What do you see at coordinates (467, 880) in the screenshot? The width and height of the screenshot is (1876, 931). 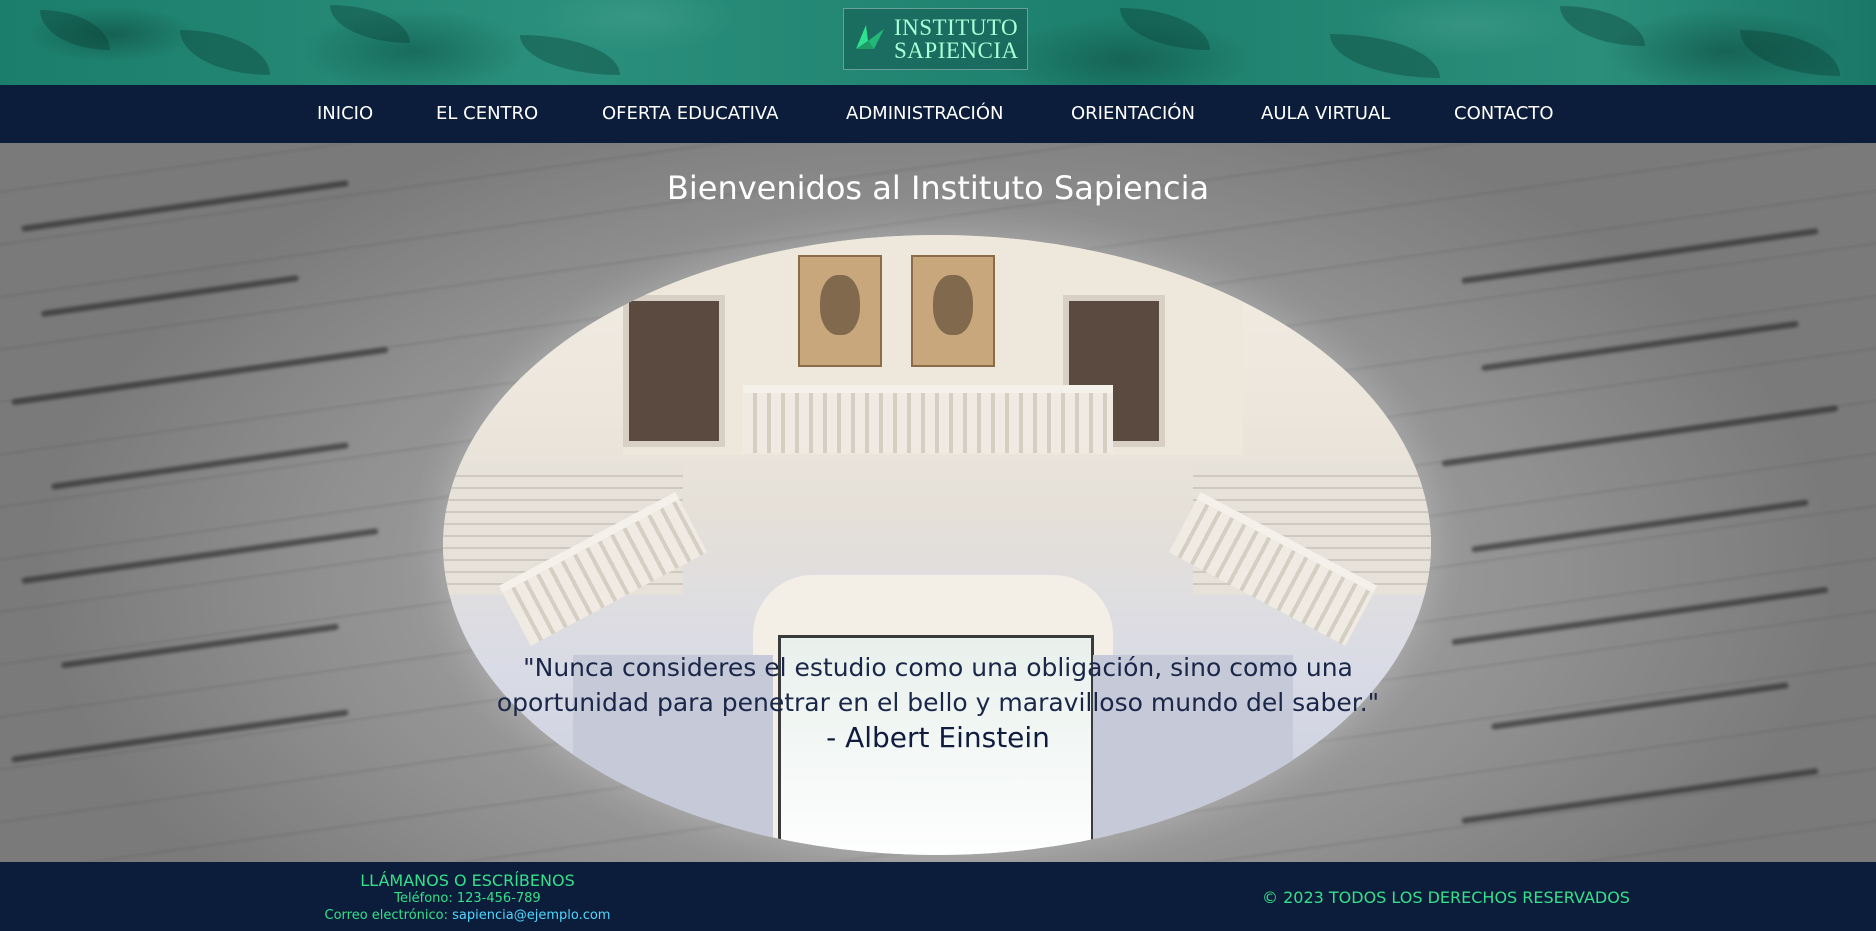 I see `contact-heading: LLÁMANOS O ESCRÍBENOS` at bounding box center [467, 880].